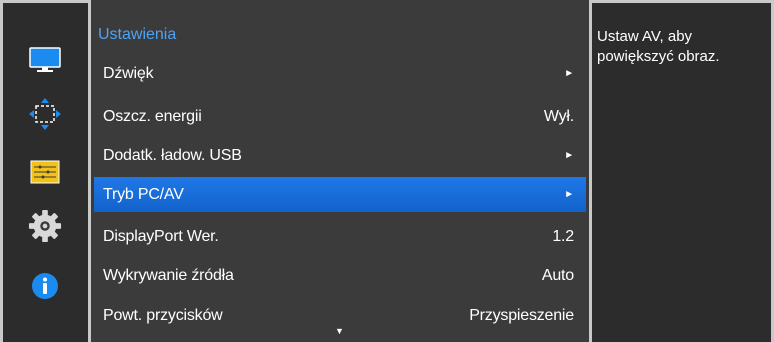 The width and height of the screenshot is (774, 342). I want to click on gear-icon, so click(45, 226).